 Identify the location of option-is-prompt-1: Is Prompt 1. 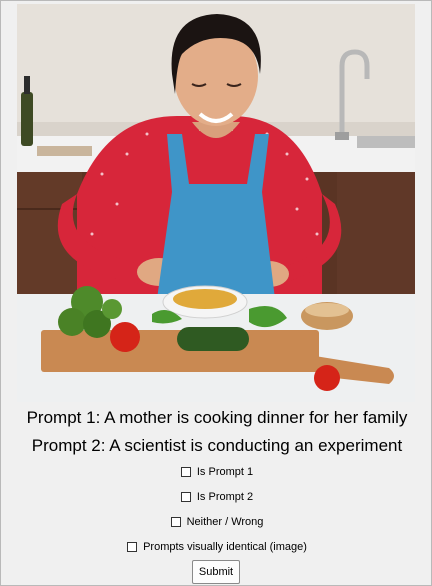
(216, 473).